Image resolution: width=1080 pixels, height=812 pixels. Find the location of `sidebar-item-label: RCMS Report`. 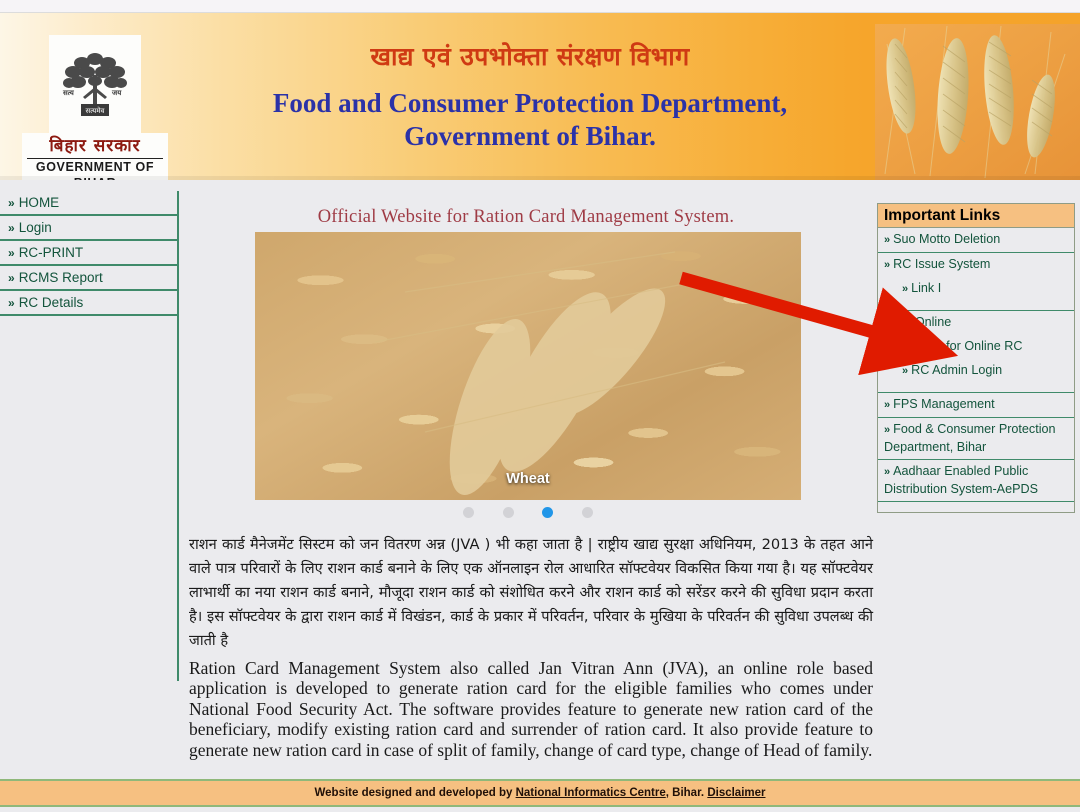

sidebar-item-label: RCMS Report is located at coordinates (60, 277).